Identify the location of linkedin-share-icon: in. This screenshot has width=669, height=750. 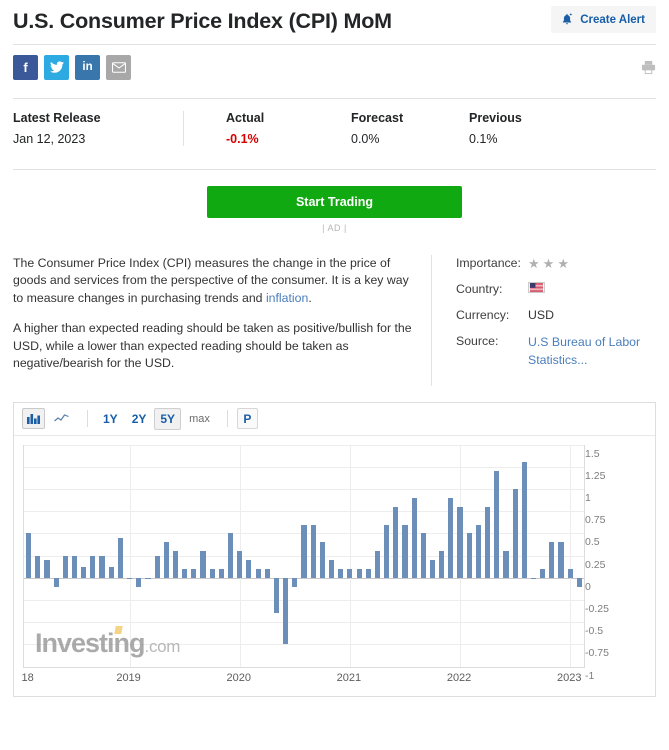
(87, 67).